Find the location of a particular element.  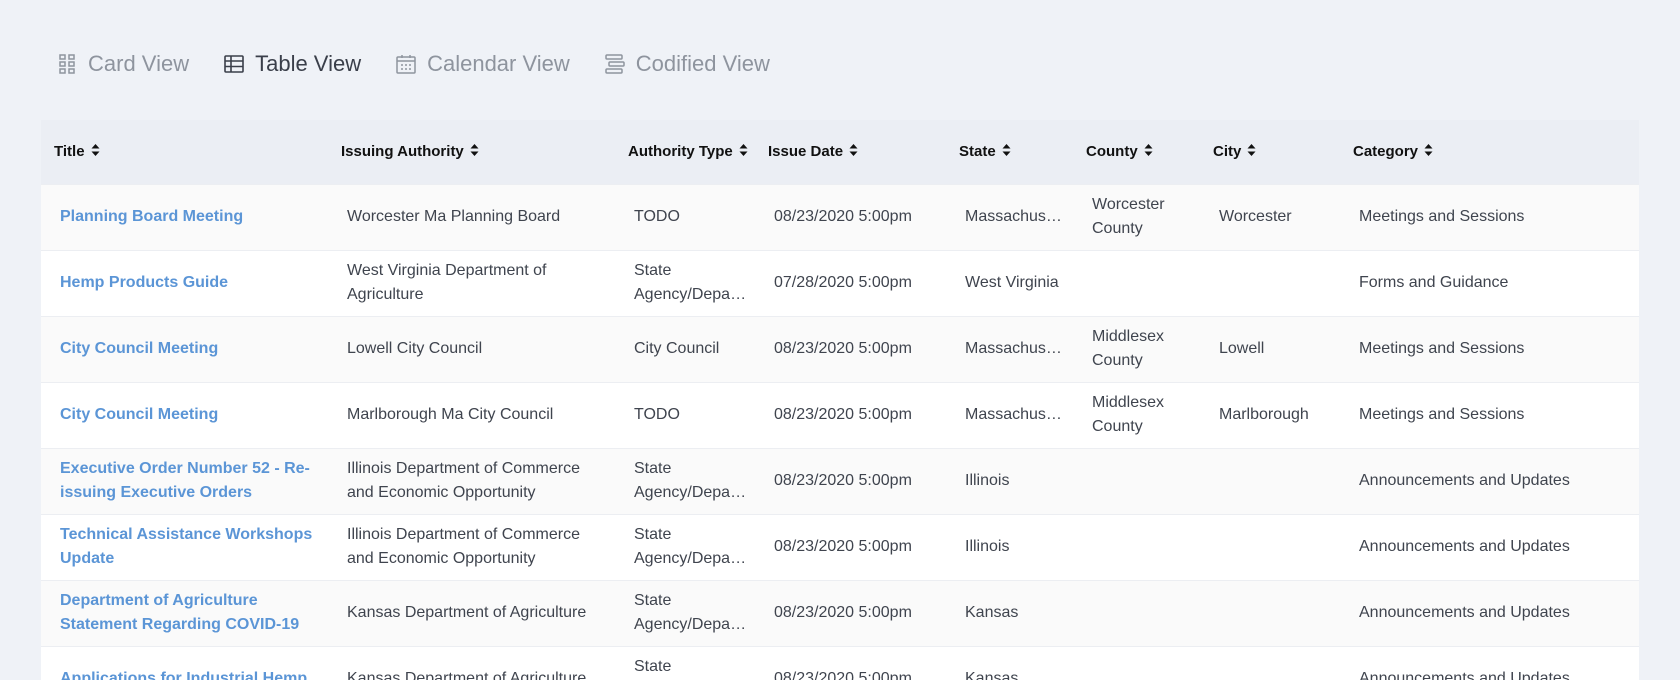

column-issuing-authority-header: Issuing Authority is located at coordinates (471, 152).